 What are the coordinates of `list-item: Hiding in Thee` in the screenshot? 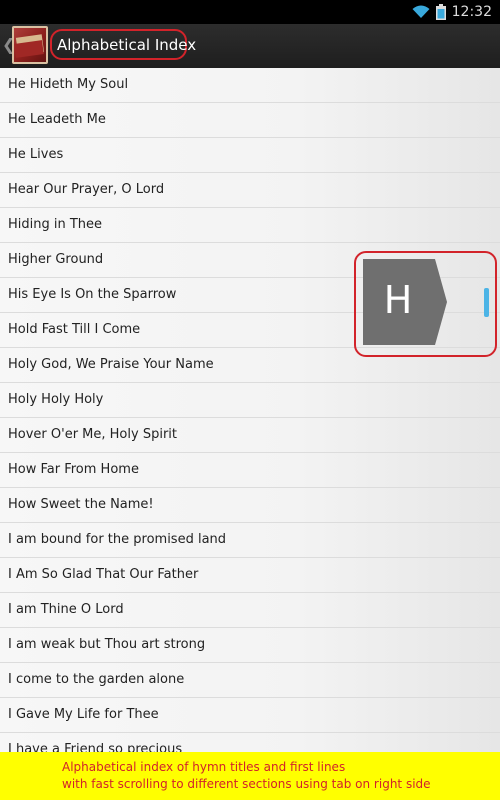 It's located at (250, 225).